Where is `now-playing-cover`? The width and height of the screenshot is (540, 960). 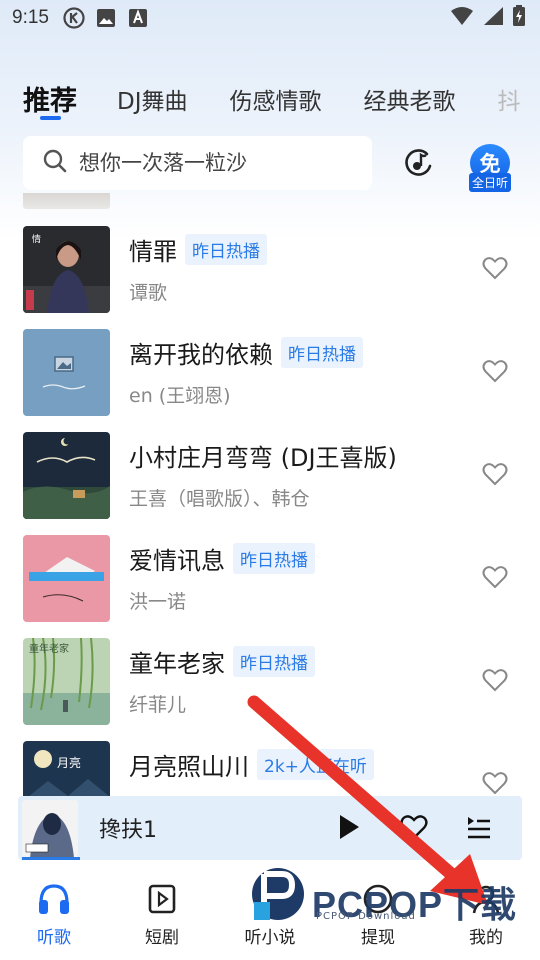
now-playing-cover is located at coordinates (50, 829).